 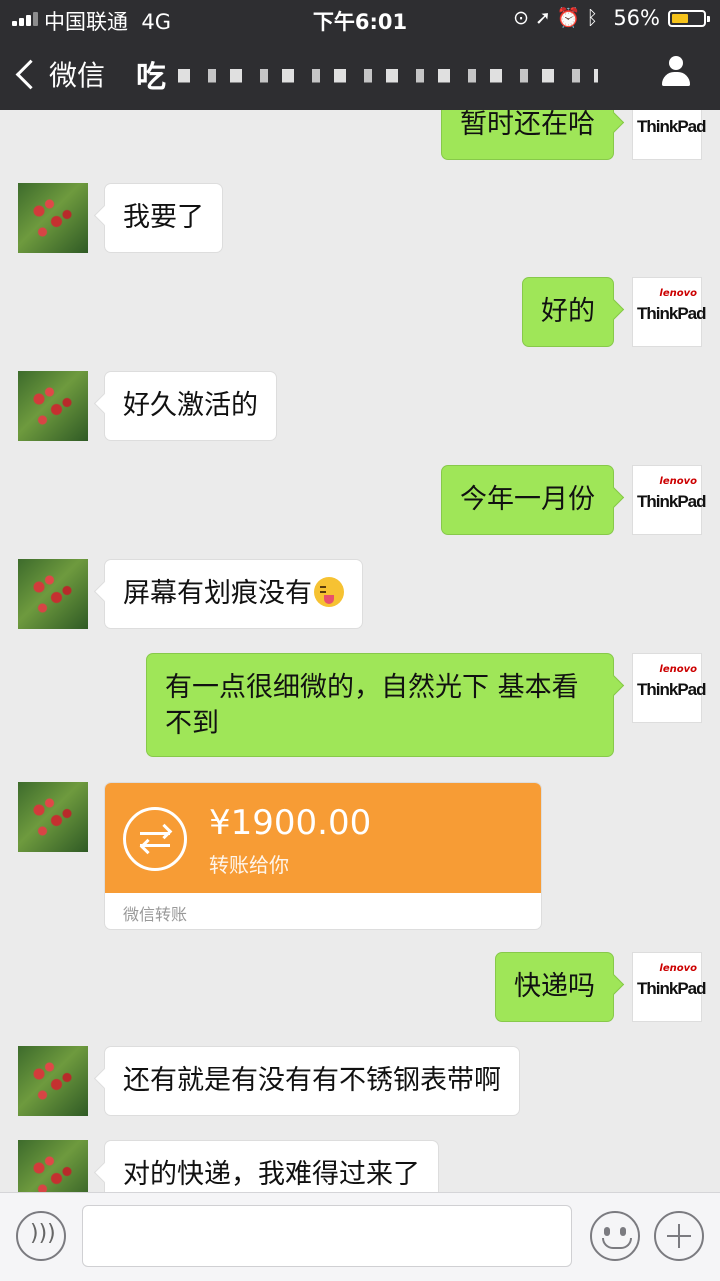 I want to click on message-text: 屏幕有划痕没有, so click(x=217, y=593).